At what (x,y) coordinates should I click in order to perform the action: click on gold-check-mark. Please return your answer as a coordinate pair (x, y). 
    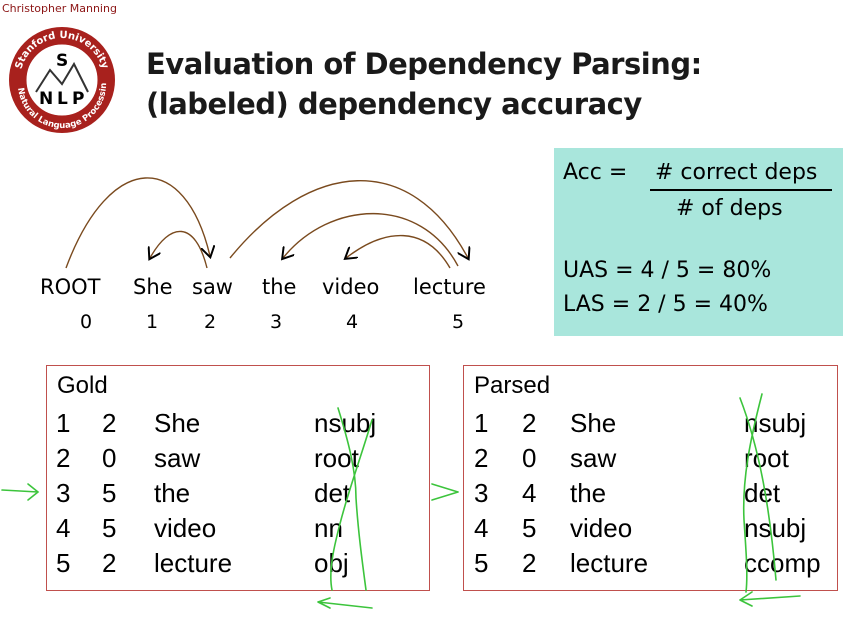
    Looking at the image, I should click on (352, 499).